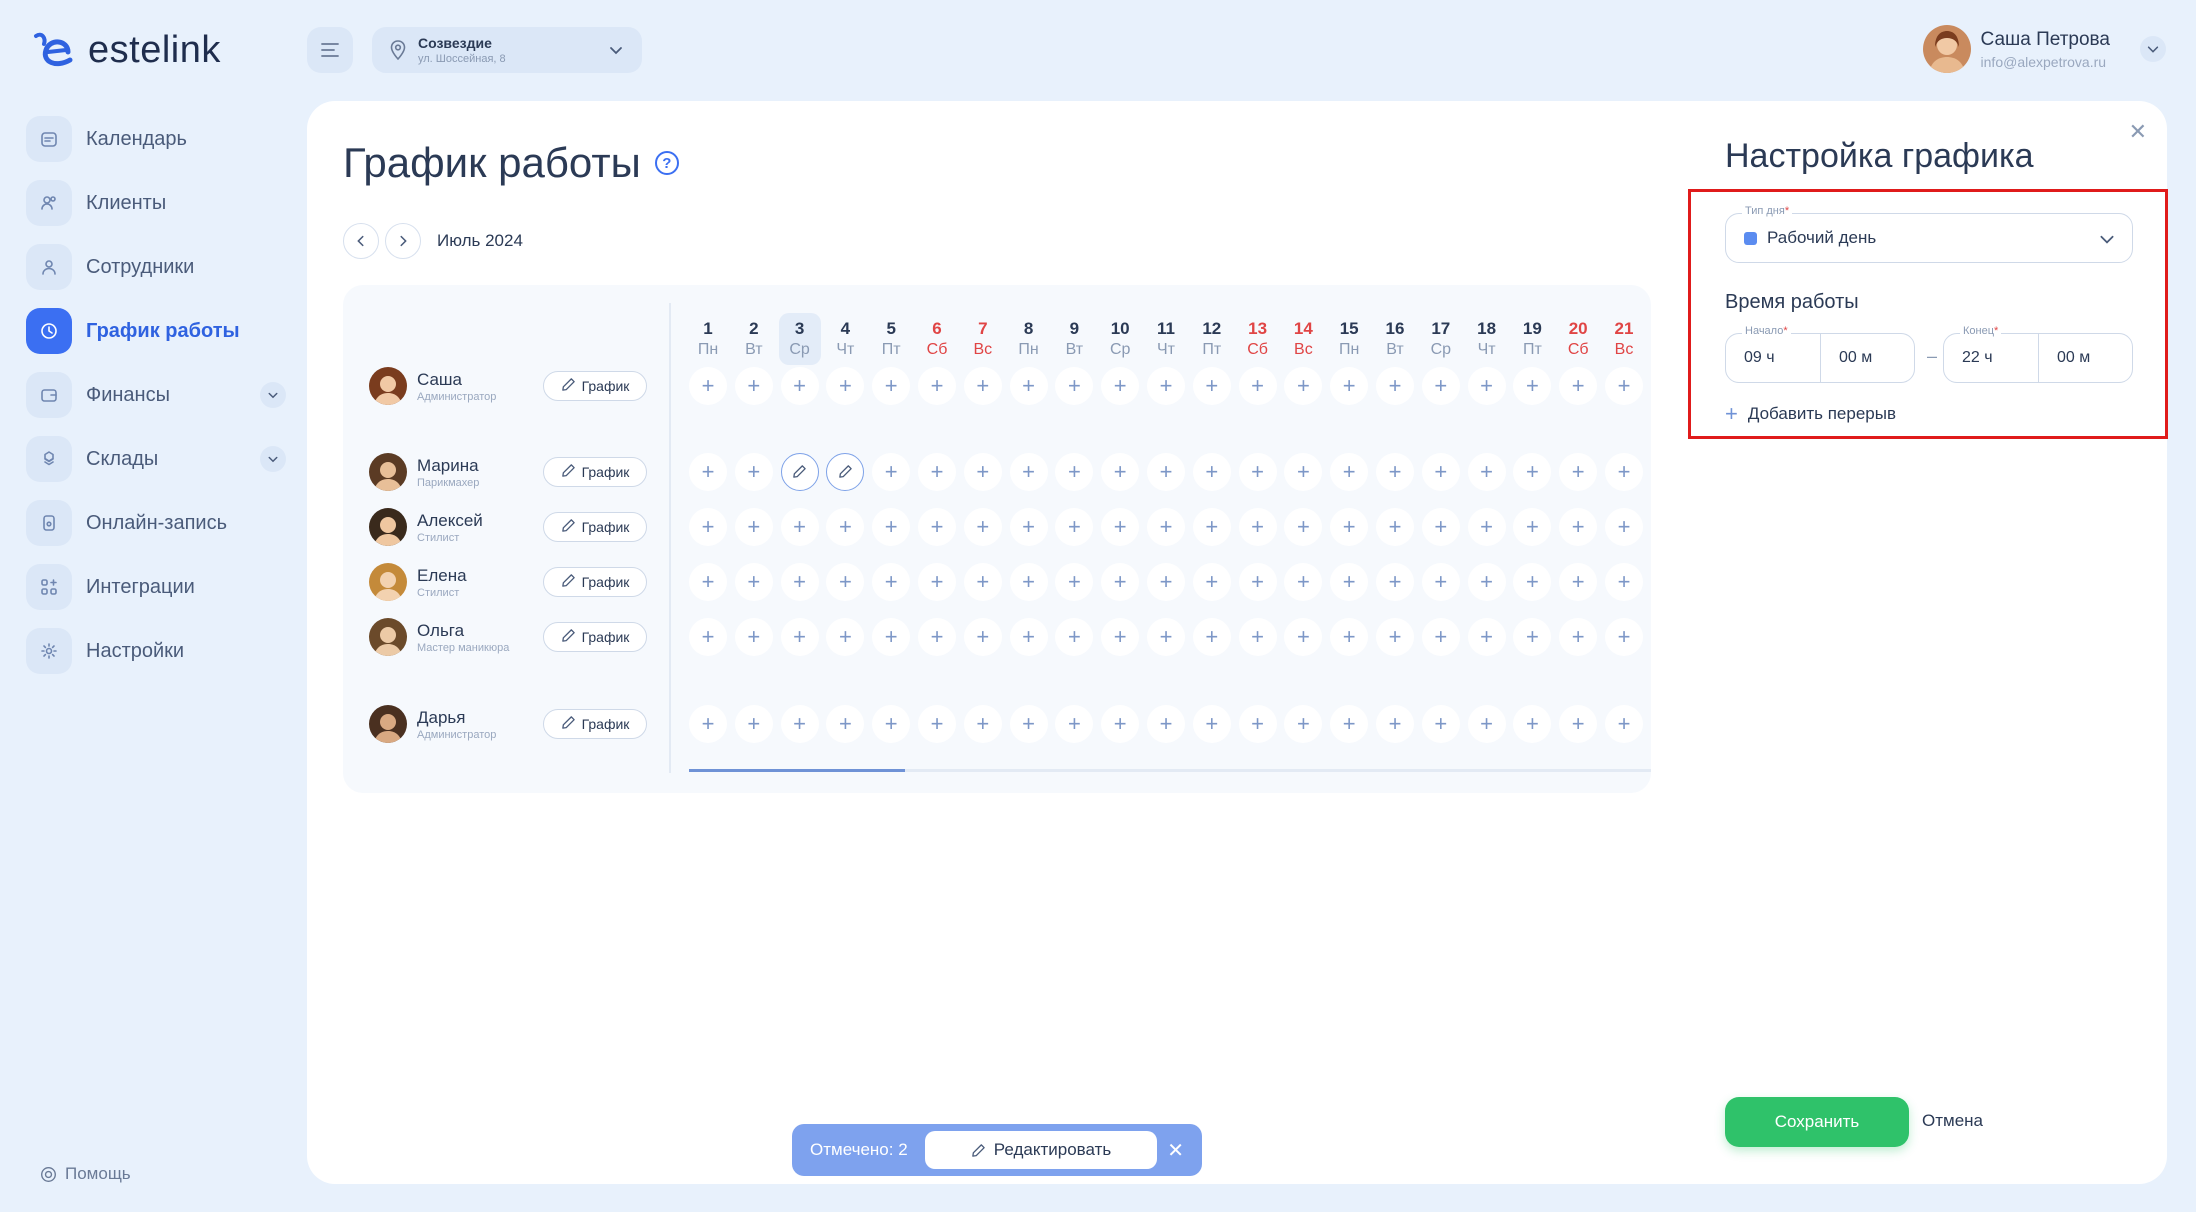 The width and height of the screenshot is (2196, 1212). Describe the element at coordinates (754, 339) in the screenshot. I see `day-header: 2 Вт` at that location.